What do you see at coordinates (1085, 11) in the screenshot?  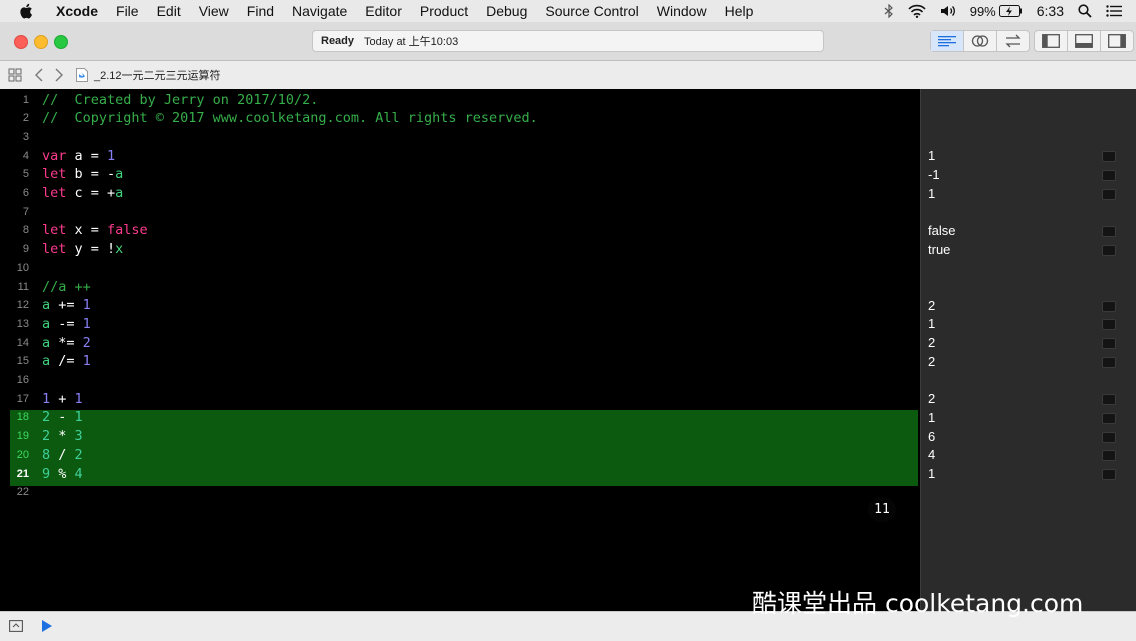 I see `spotlight-search-icon` at bounding box center [1085, 11].